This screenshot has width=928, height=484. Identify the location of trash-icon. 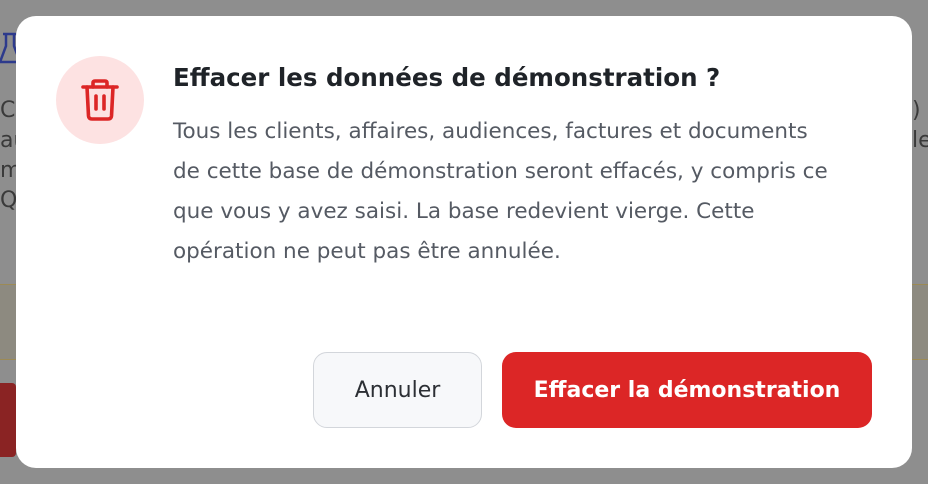
(100, 100).